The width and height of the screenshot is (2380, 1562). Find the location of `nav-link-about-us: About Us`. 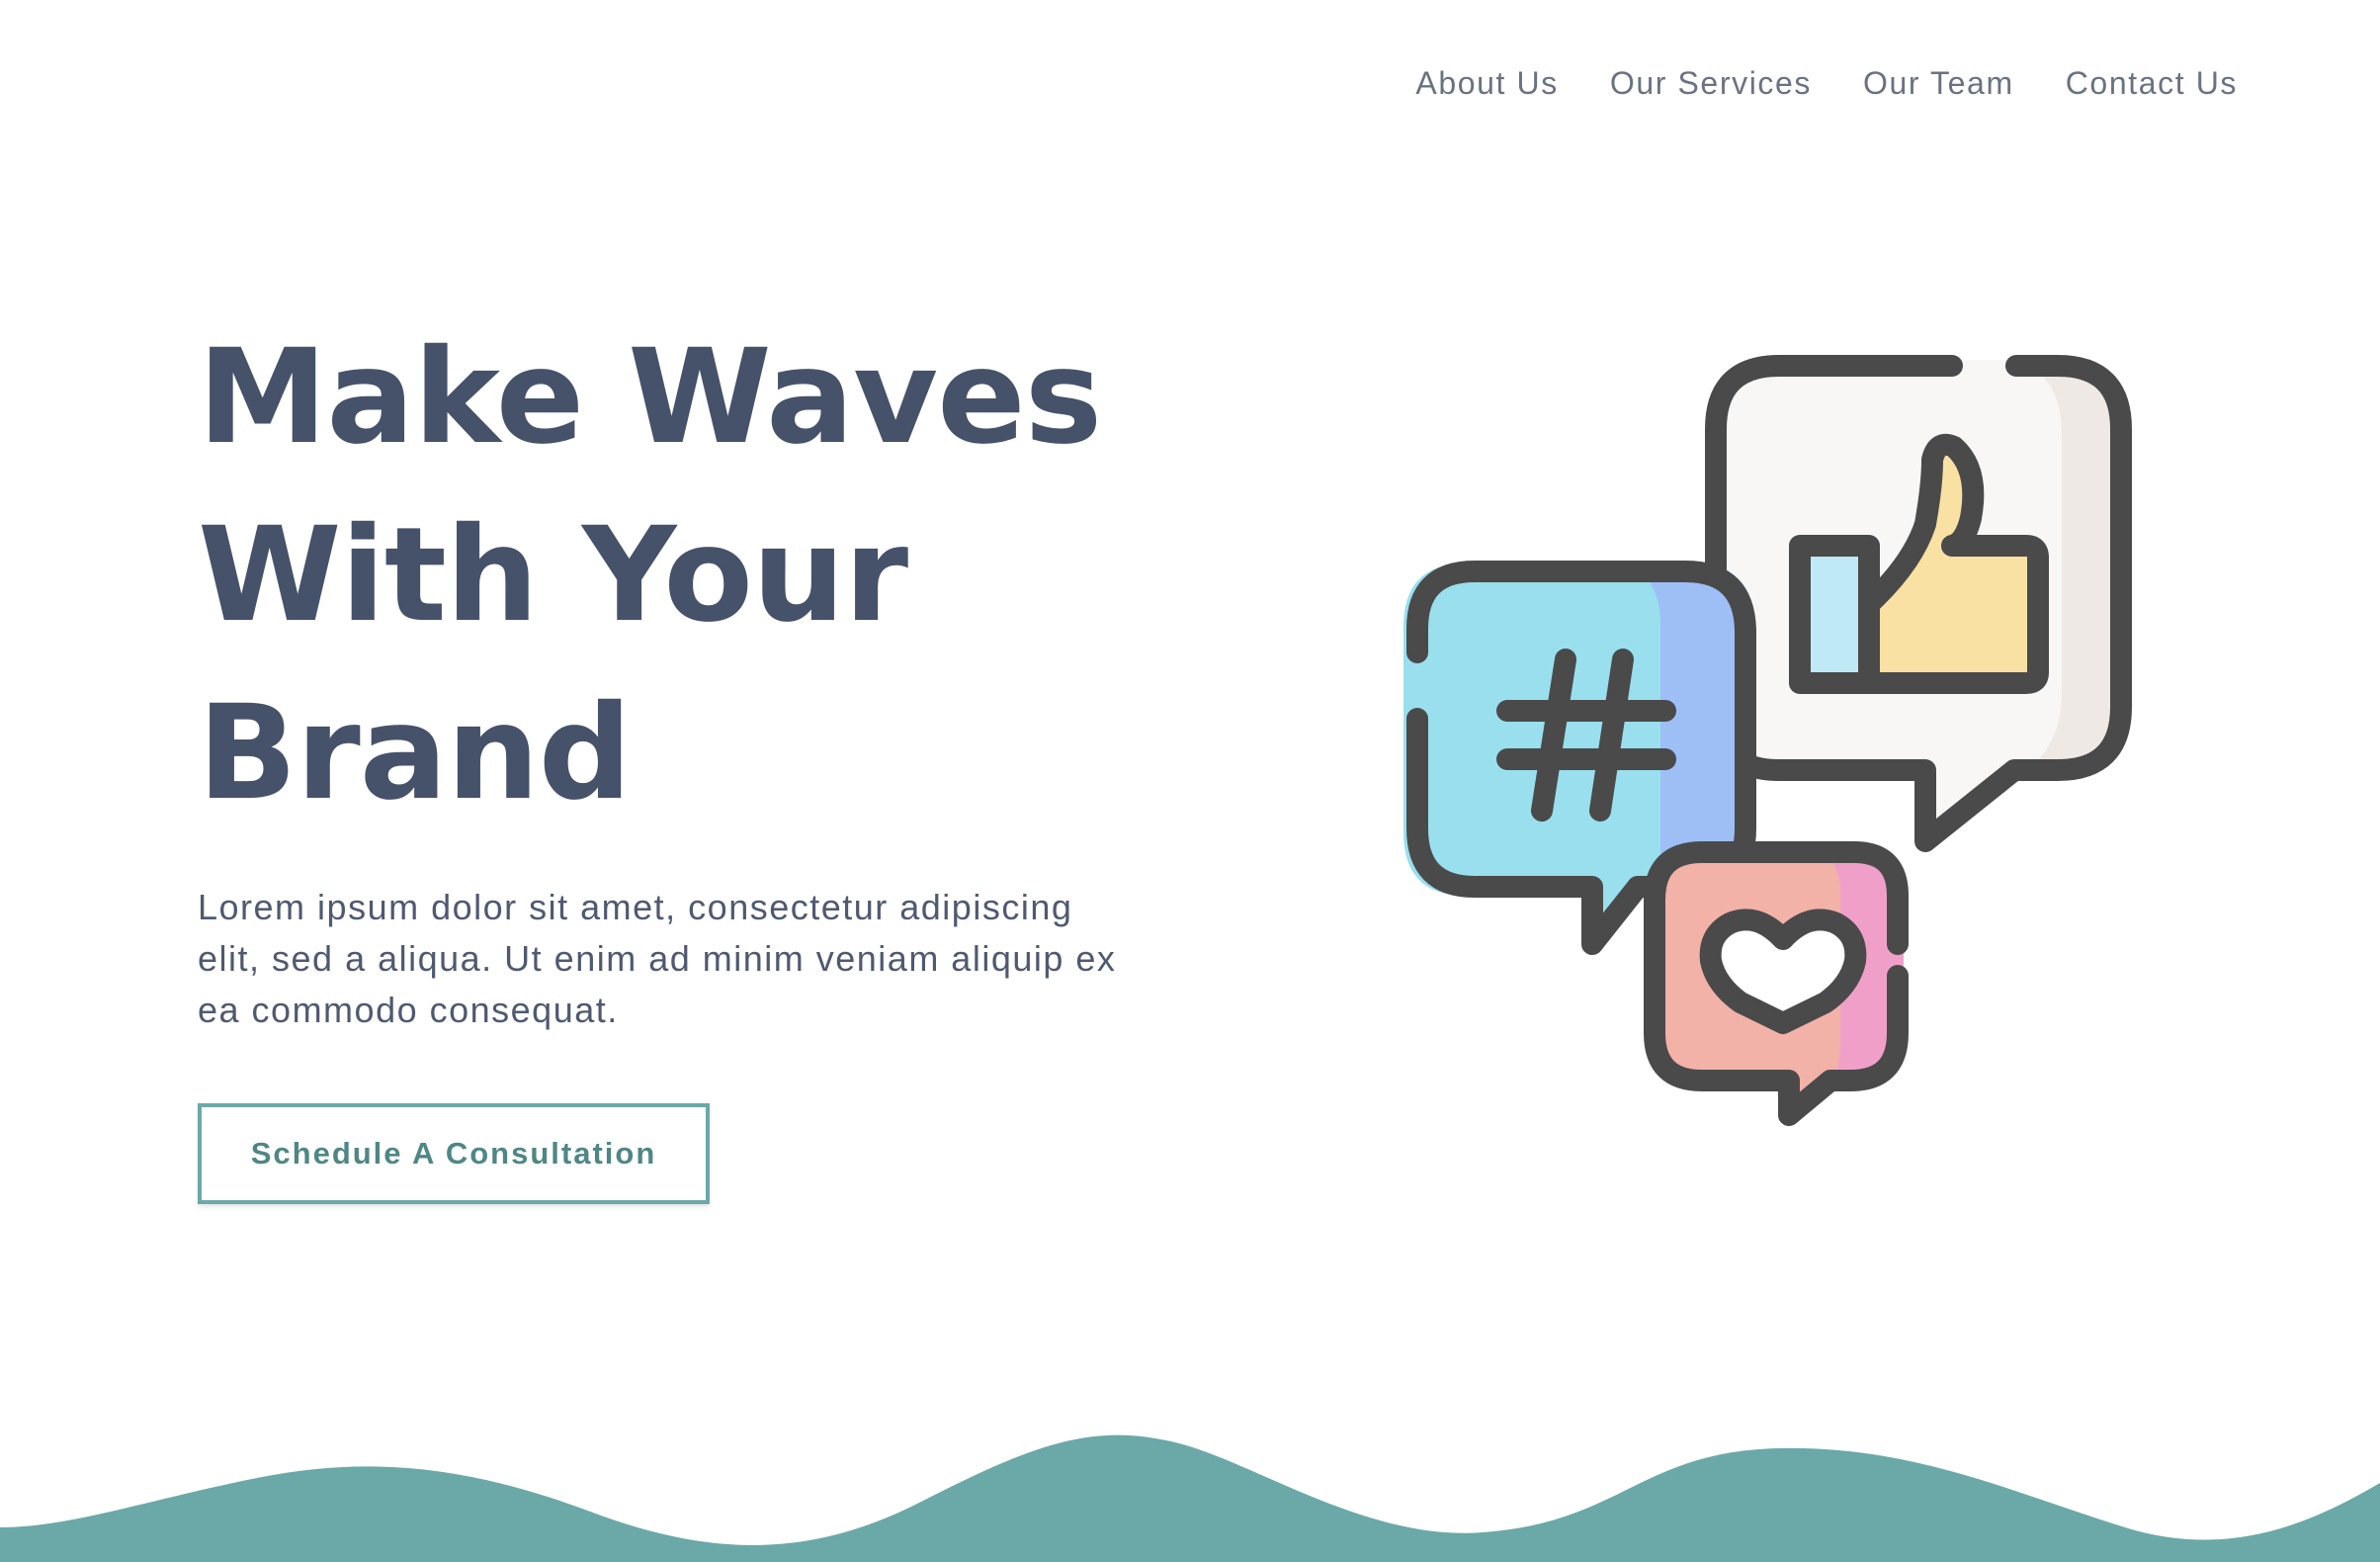

nav-link-about-us: About Us is located at coordinates (1486, 83).